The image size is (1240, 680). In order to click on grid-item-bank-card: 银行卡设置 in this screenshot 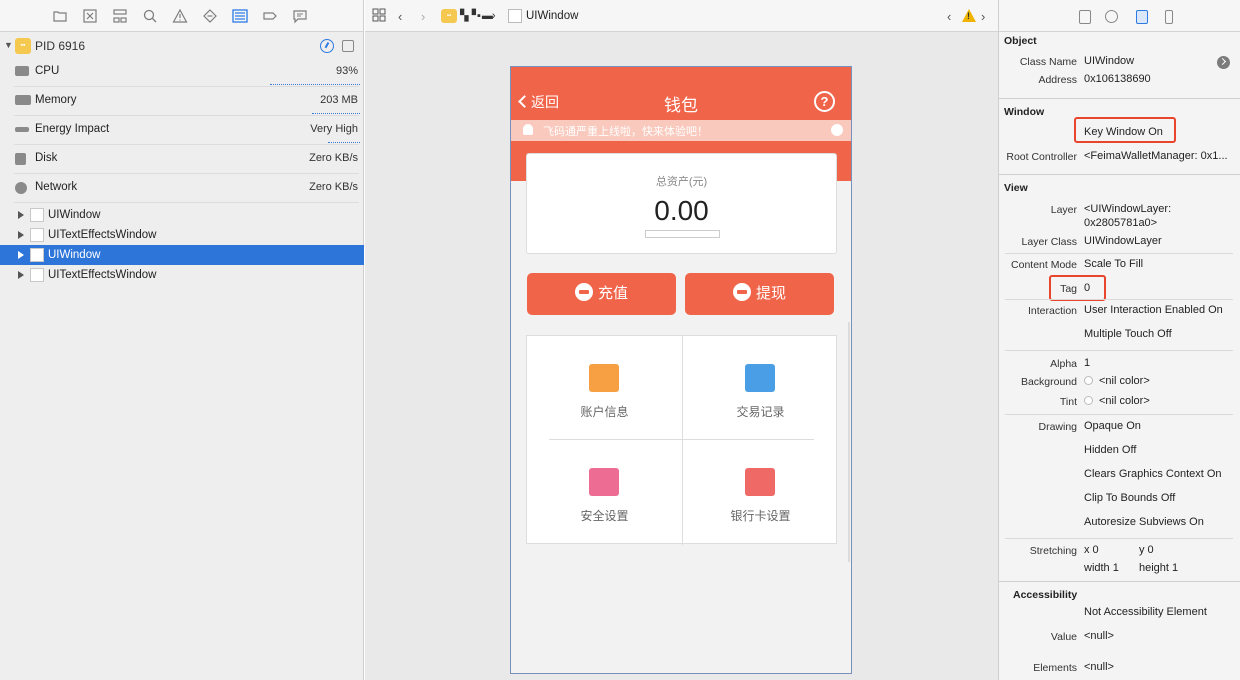, I will do `click(760, 492)`.